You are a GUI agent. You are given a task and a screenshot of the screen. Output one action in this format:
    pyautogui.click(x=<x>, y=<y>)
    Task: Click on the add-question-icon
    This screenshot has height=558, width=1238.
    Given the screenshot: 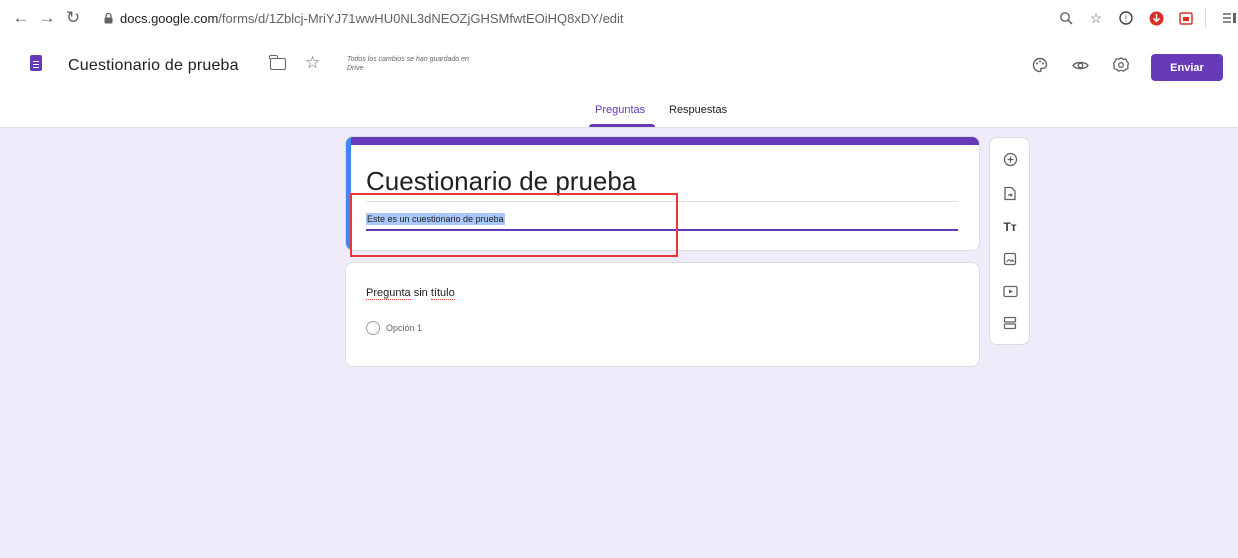 What is the action you would take?
    pyautogui.click(x=1010, y=159)
    